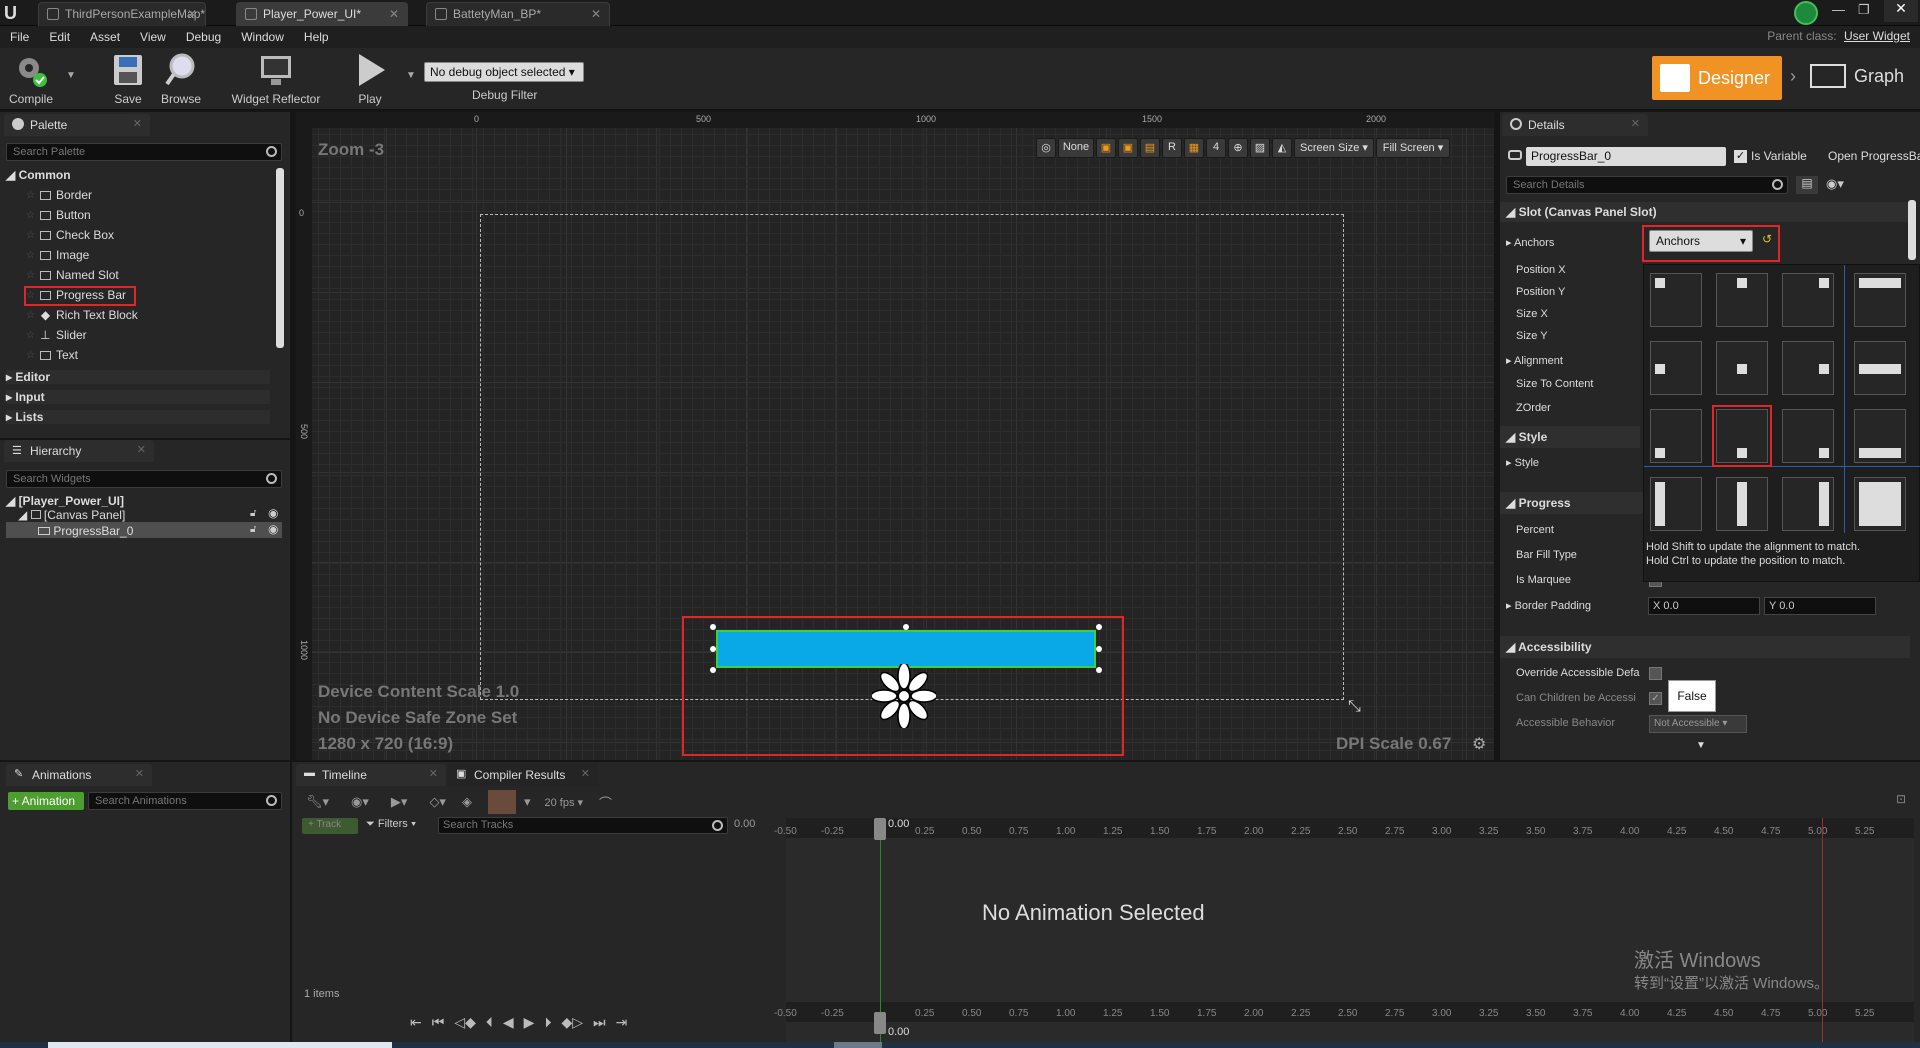  Describe the element at coordinates (79, 775) in the screenshot. I see `tab-animations: ✎ Animations ✕` at that location.